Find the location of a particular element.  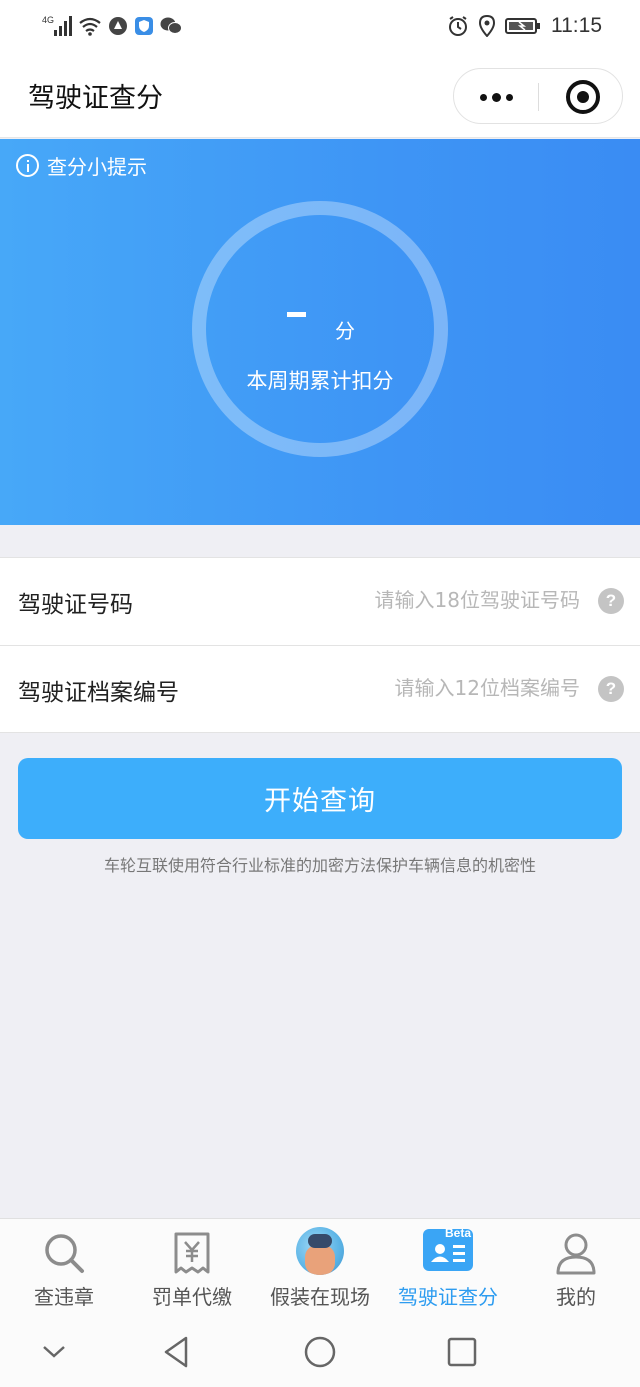

tips-link: 查分小提示 is located at coordinates (81, 165).